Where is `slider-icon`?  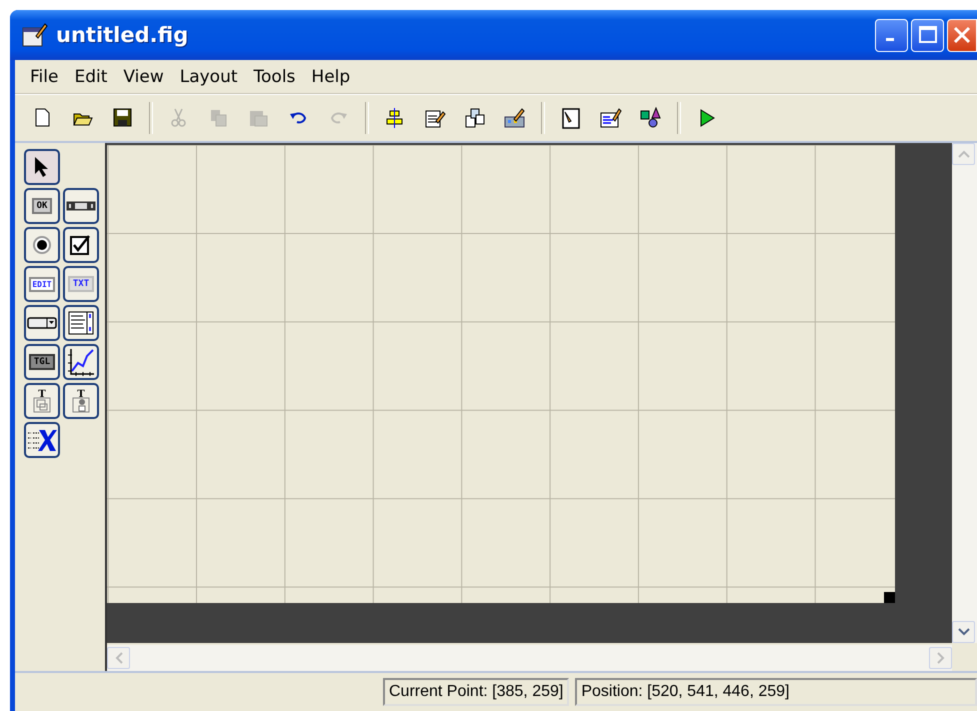
slider-icon is located at coordinates (81, 206).